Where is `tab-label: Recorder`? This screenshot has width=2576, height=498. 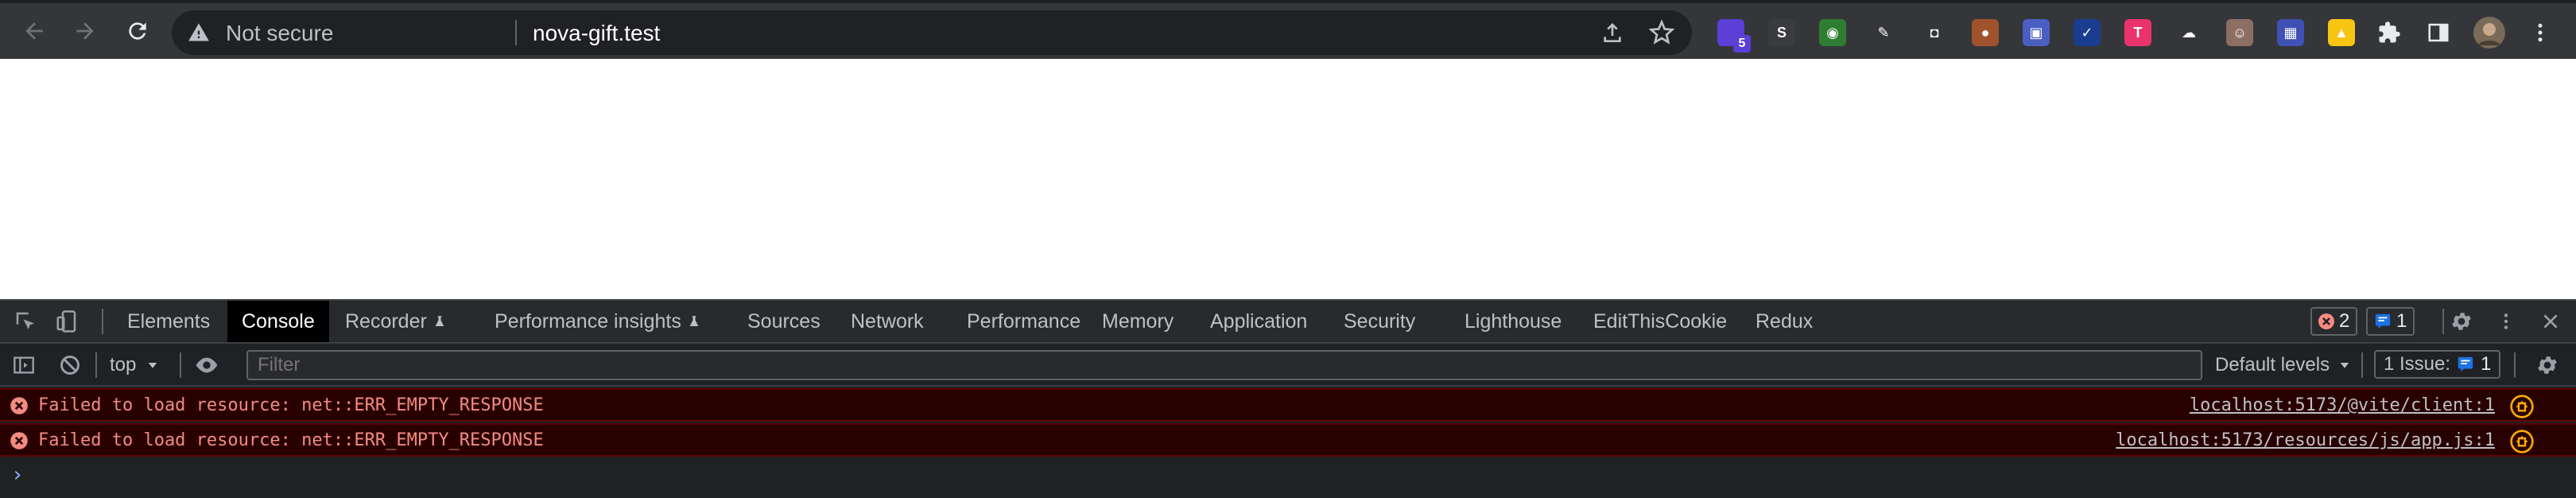 tab-label: Recorder is located at coordinates (386, 321).